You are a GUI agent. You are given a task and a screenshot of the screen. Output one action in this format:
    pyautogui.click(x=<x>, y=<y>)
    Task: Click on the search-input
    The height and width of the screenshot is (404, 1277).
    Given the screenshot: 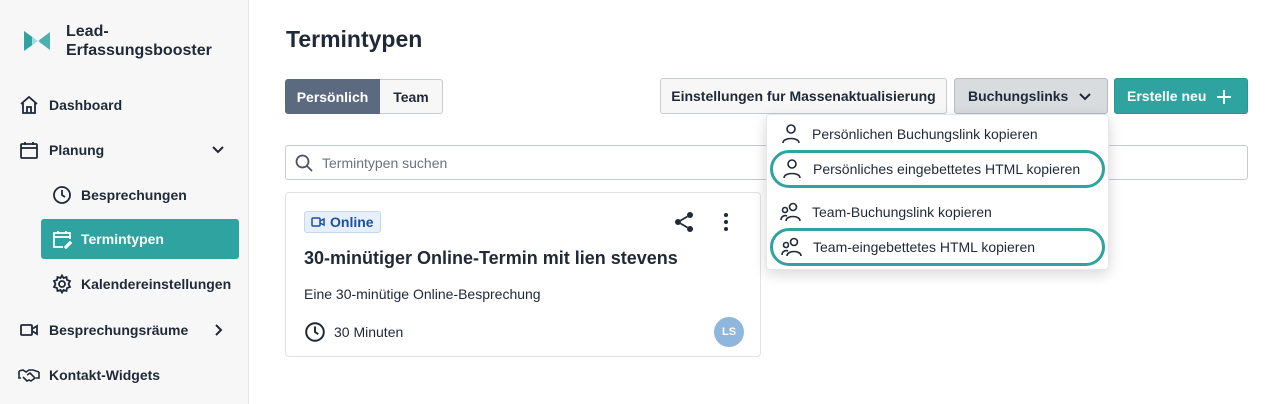 What is the action you would take?
    pyautogui.click(x=522, y=162)
    